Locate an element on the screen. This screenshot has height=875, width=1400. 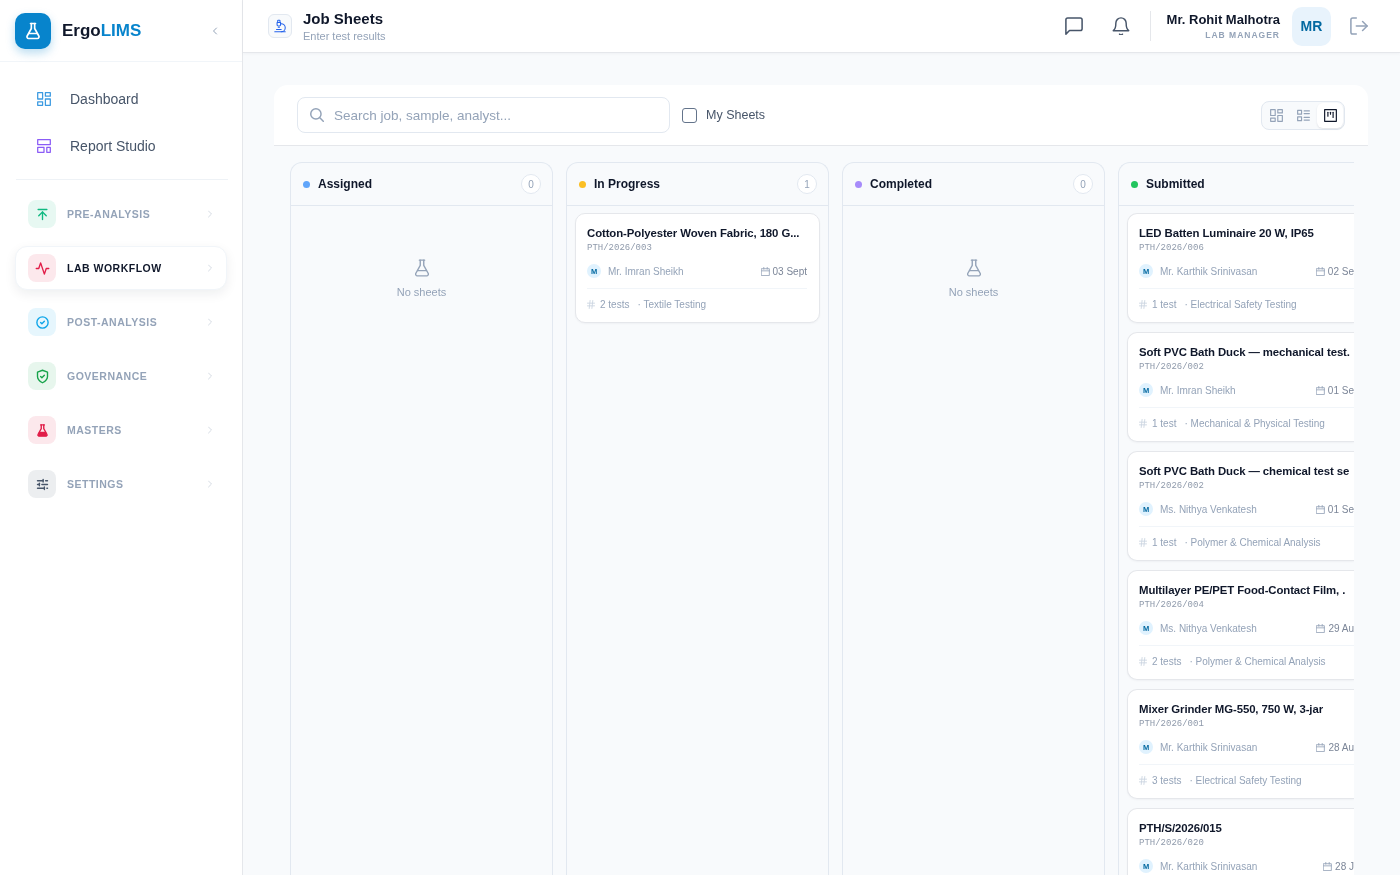
due-date: 29 Au is located at coordinates (1341, 628).